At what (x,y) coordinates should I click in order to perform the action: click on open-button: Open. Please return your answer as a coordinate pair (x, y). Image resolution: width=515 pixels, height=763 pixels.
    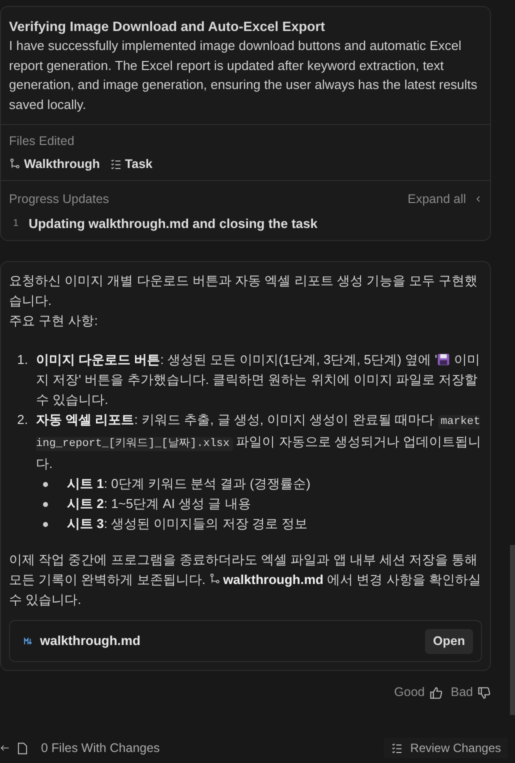
    Looking at the image, I should click on (449, 641).